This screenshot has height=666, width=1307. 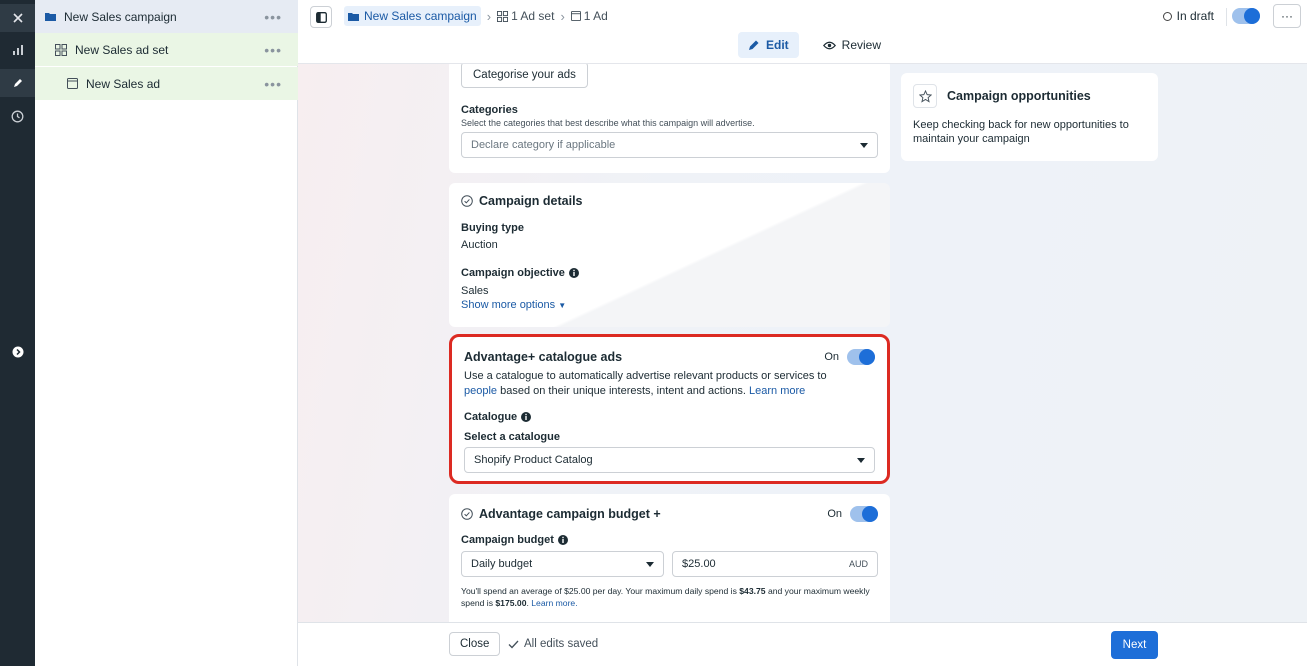 What do you see at coordinates (475, 291) in the screenshot?
I see `objective-value: Sales` at bounding box center [475, 291].